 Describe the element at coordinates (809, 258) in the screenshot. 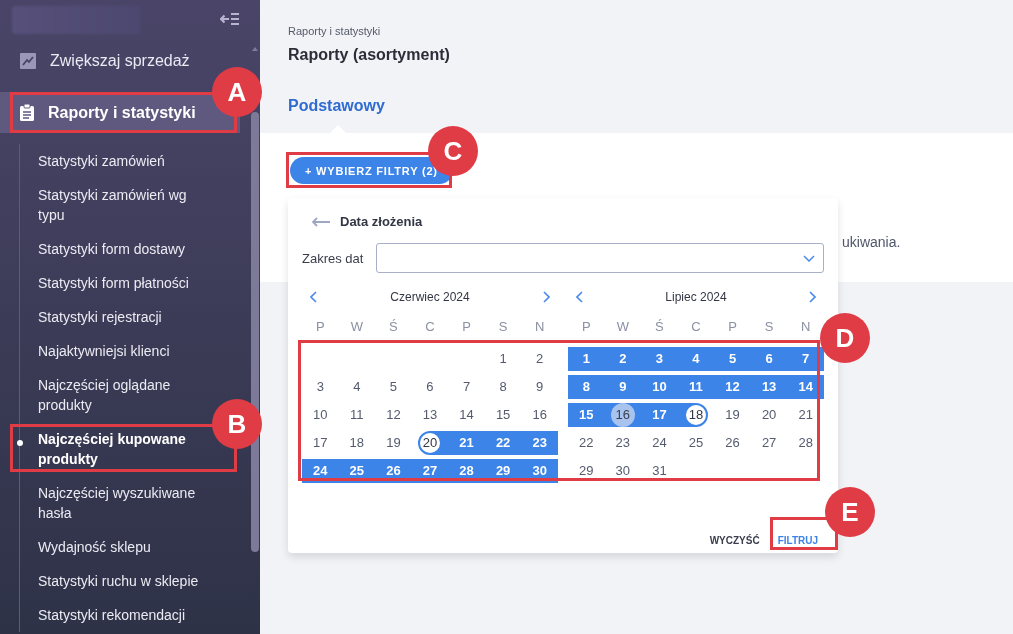

I see `chevron-down-icon` at that location.